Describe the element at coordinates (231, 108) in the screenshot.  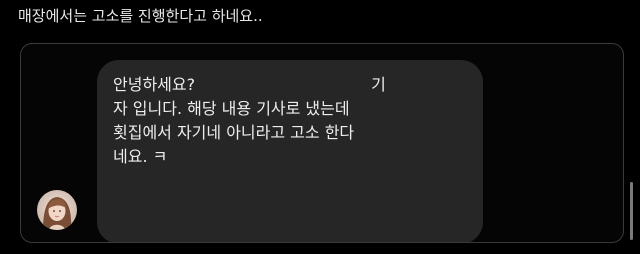
I see `message-line-2: 자 입니다. 해당 내용 기사로 냈는데` at that location.